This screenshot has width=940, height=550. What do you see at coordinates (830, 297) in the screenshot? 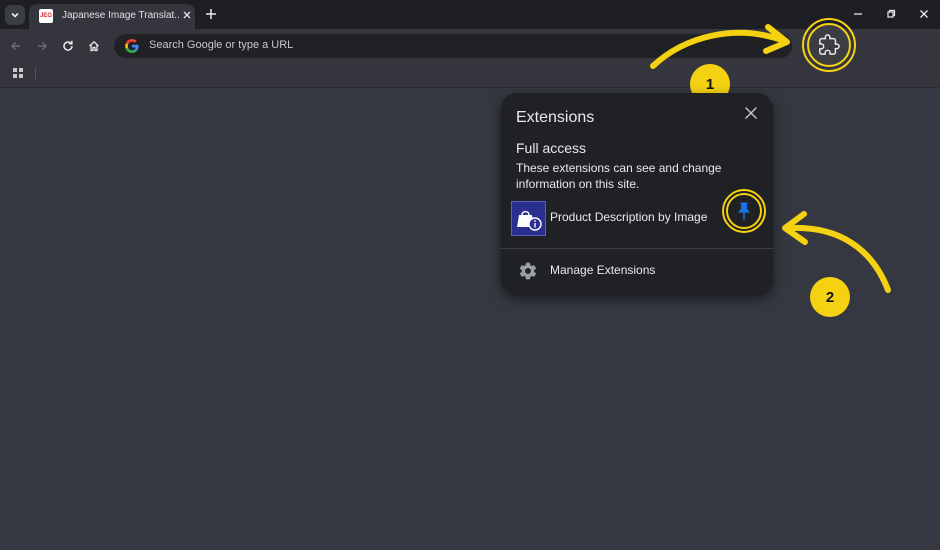
I see `step-badge-2: 2` at bounding box center [830, 297].